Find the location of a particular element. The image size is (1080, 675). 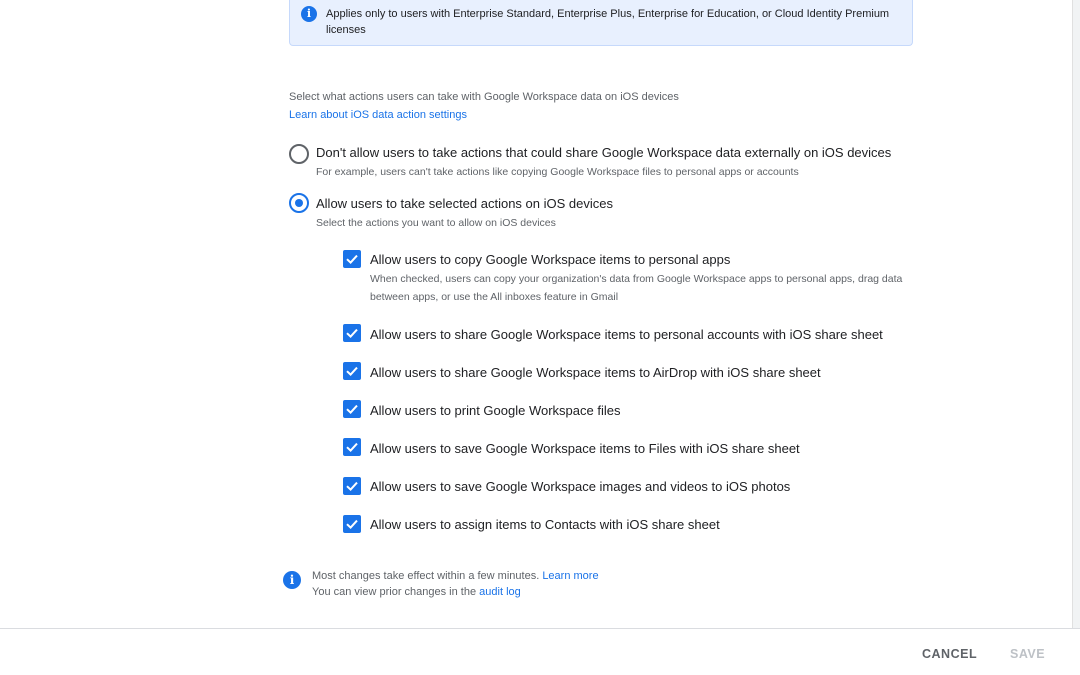

save-button: SAVE is located at coordinates (1027, 654).